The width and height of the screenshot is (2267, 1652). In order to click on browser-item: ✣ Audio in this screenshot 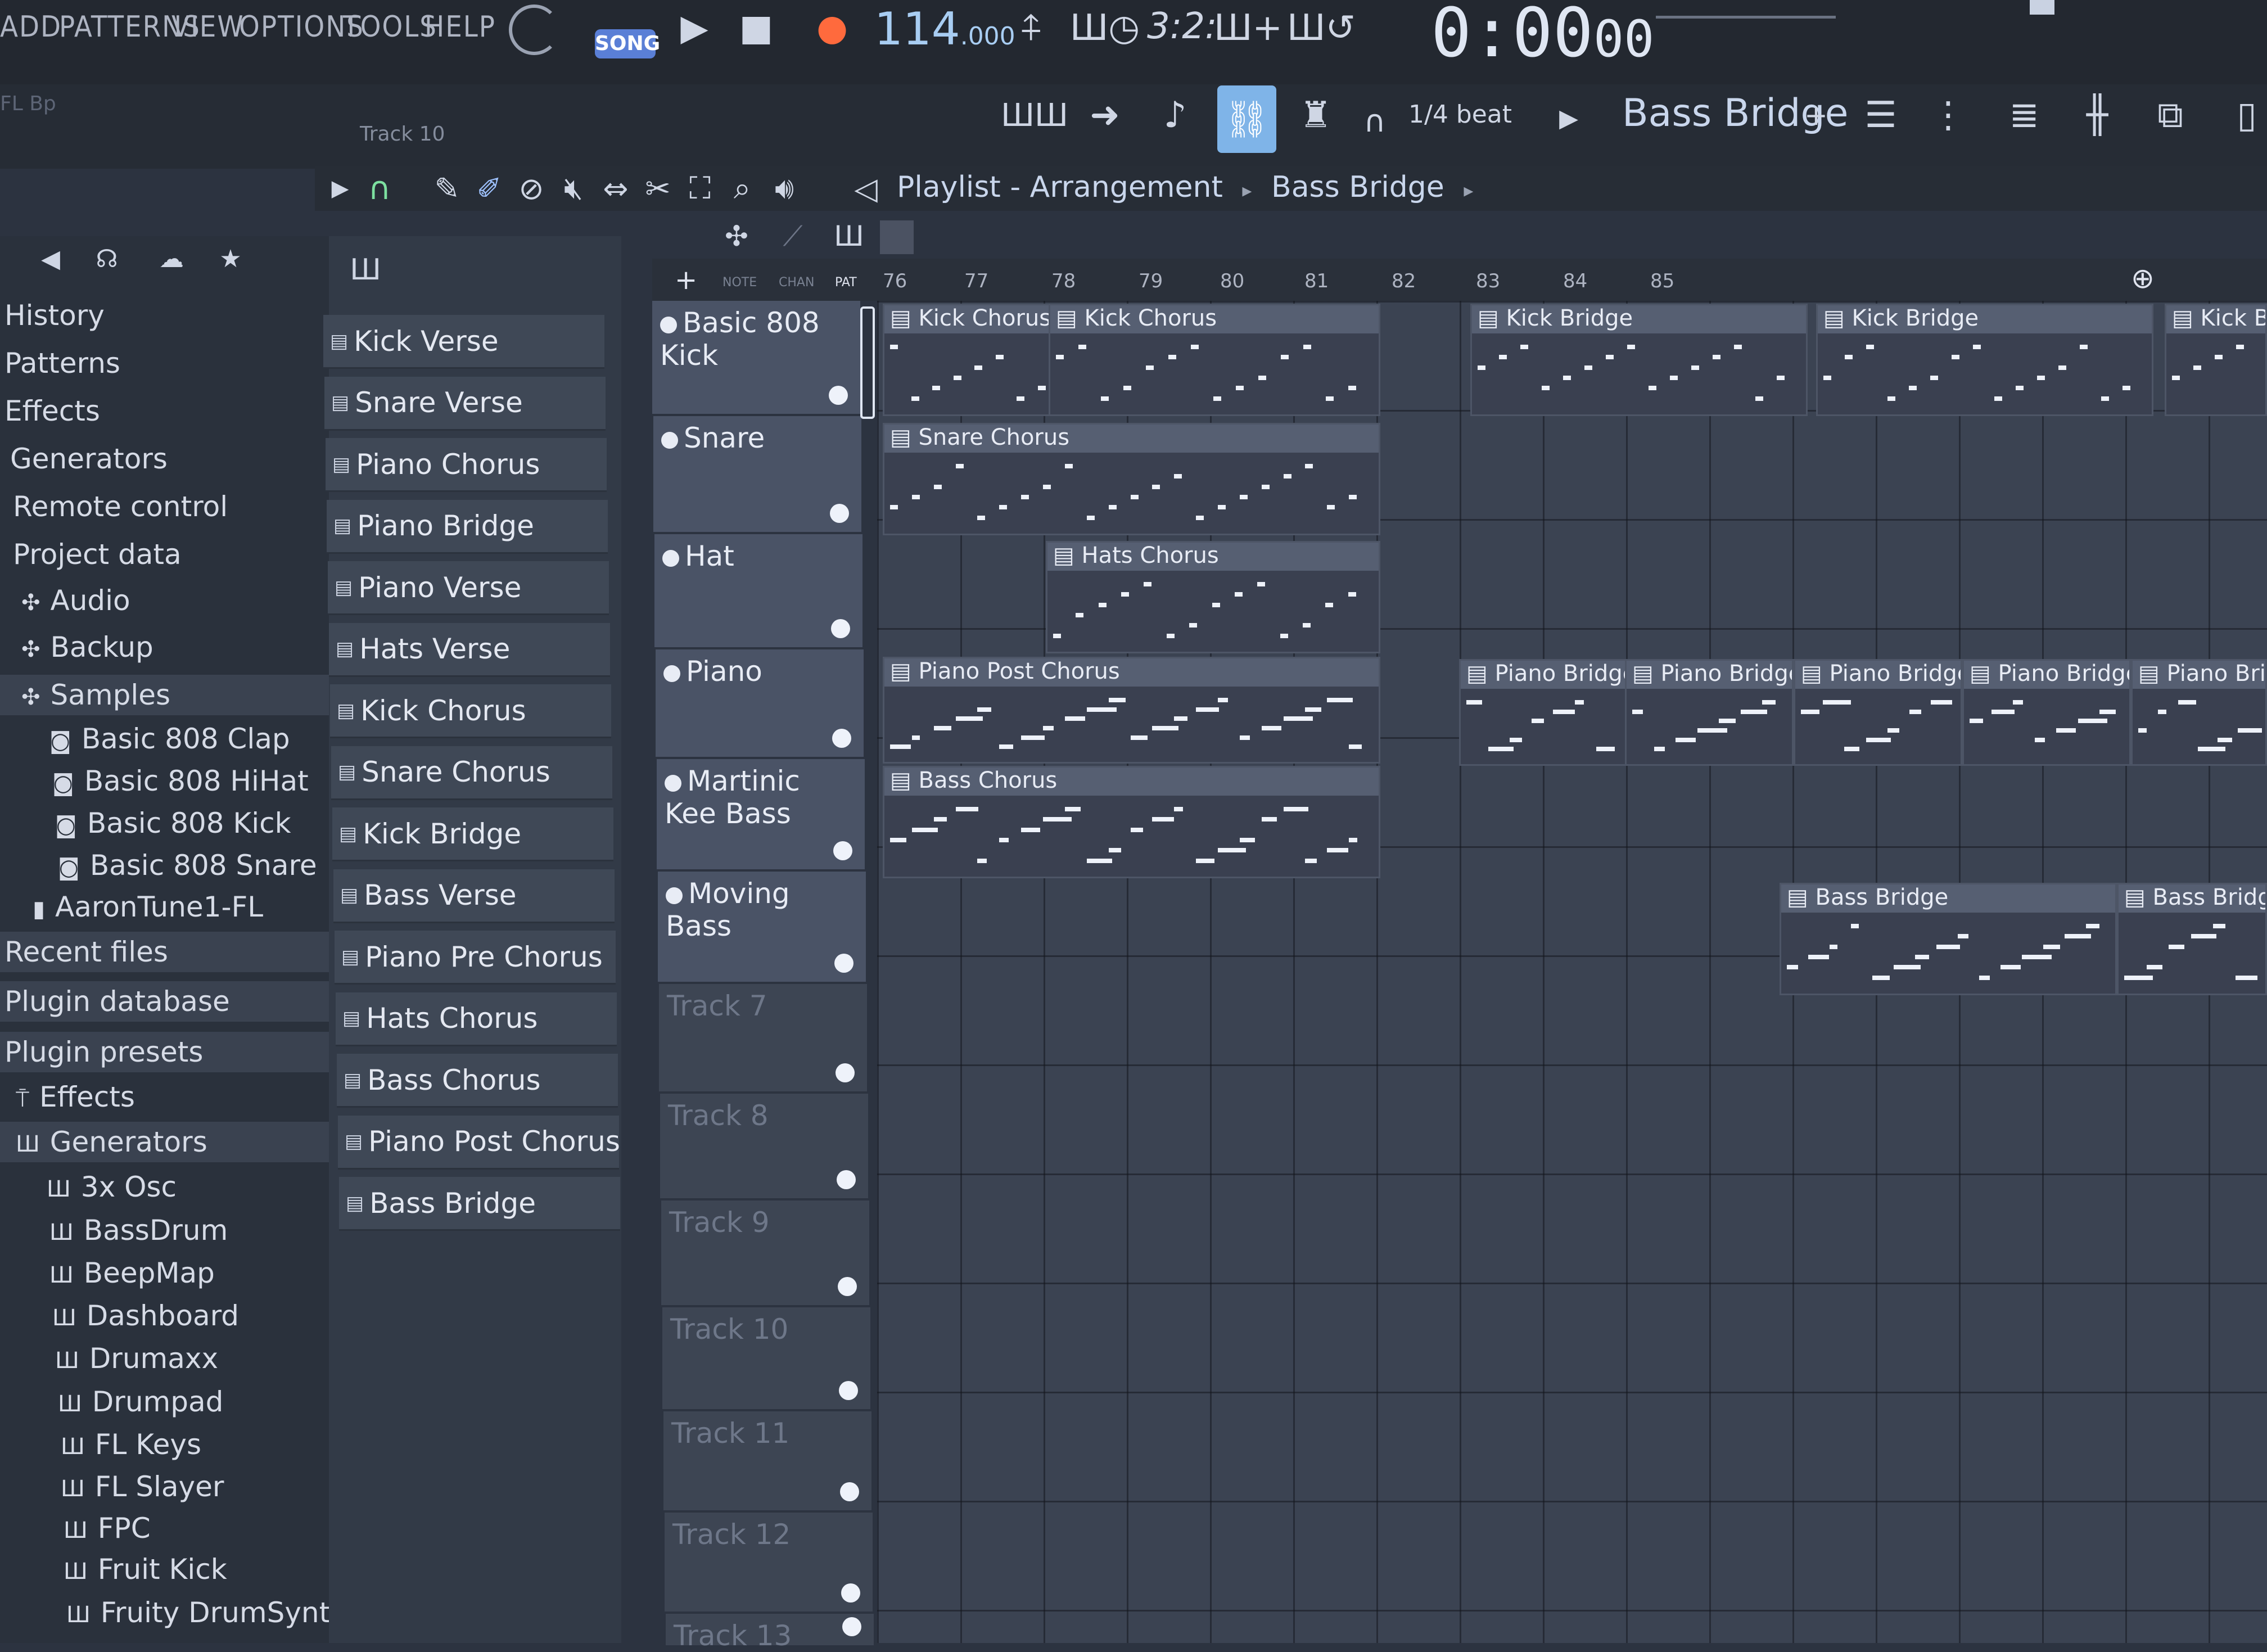, I will do `click(164, 600)`.